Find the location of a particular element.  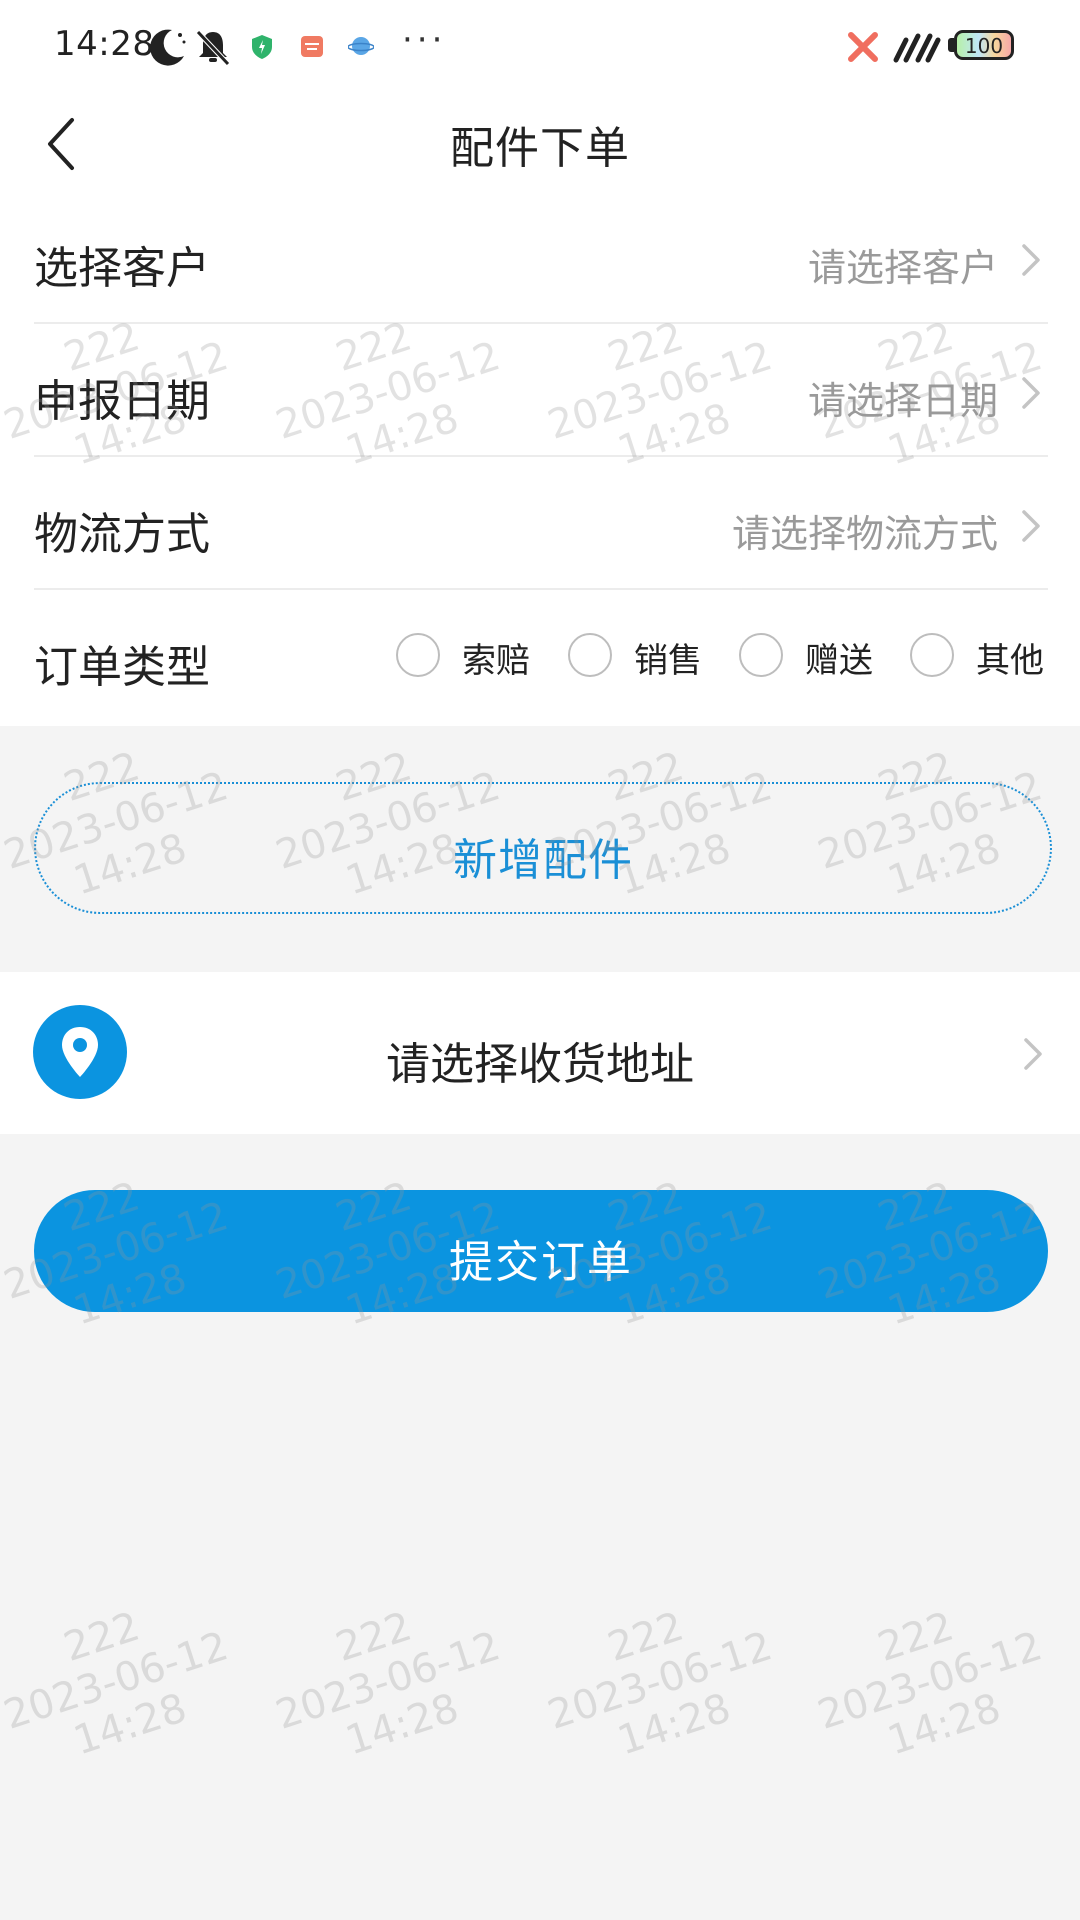

battery-level: 100 is located at coordinates (984, 46).